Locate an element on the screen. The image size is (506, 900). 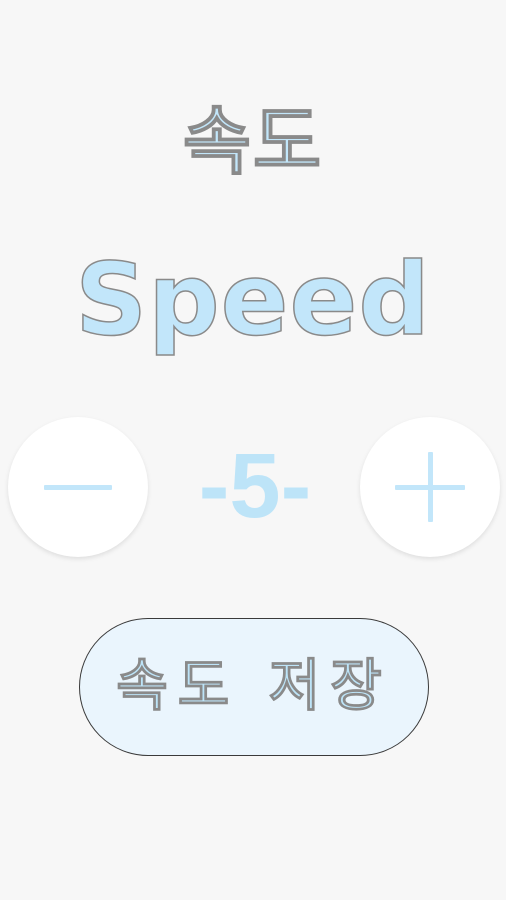
minus-icon is located at coordinates (78, 487).